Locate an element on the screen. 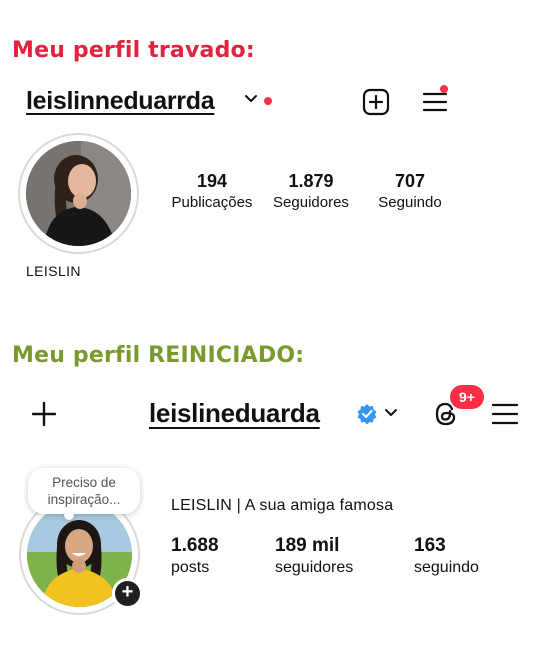 Image resolution: width=540 pixels, height=660 pixels. stat-label: Publicações is located at coordinates (212, 202).